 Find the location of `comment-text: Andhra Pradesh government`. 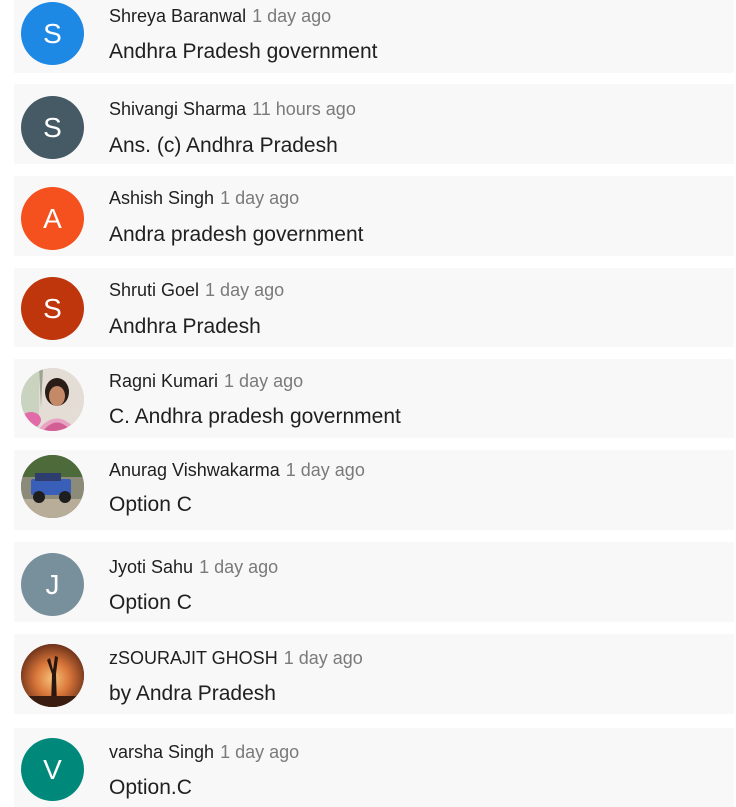

comment-text: Andhra Pradesh government is located at coordinates (243, 51).